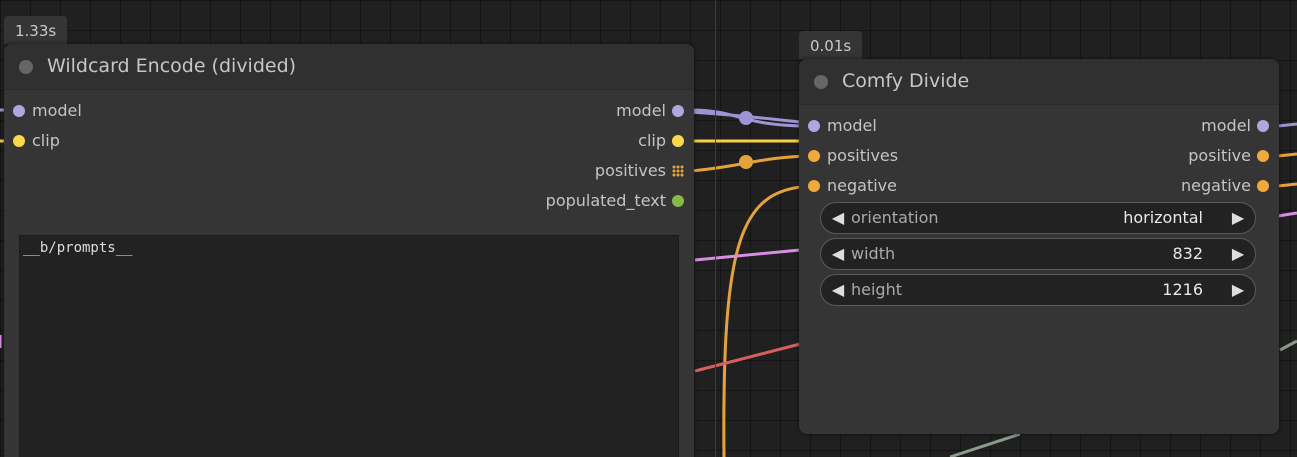 The width and height of the screenshot is (1297, 457). Describe the element at coordinates (848, 186) in the screenshot. I see `input-slot-negative: negative` at that location.